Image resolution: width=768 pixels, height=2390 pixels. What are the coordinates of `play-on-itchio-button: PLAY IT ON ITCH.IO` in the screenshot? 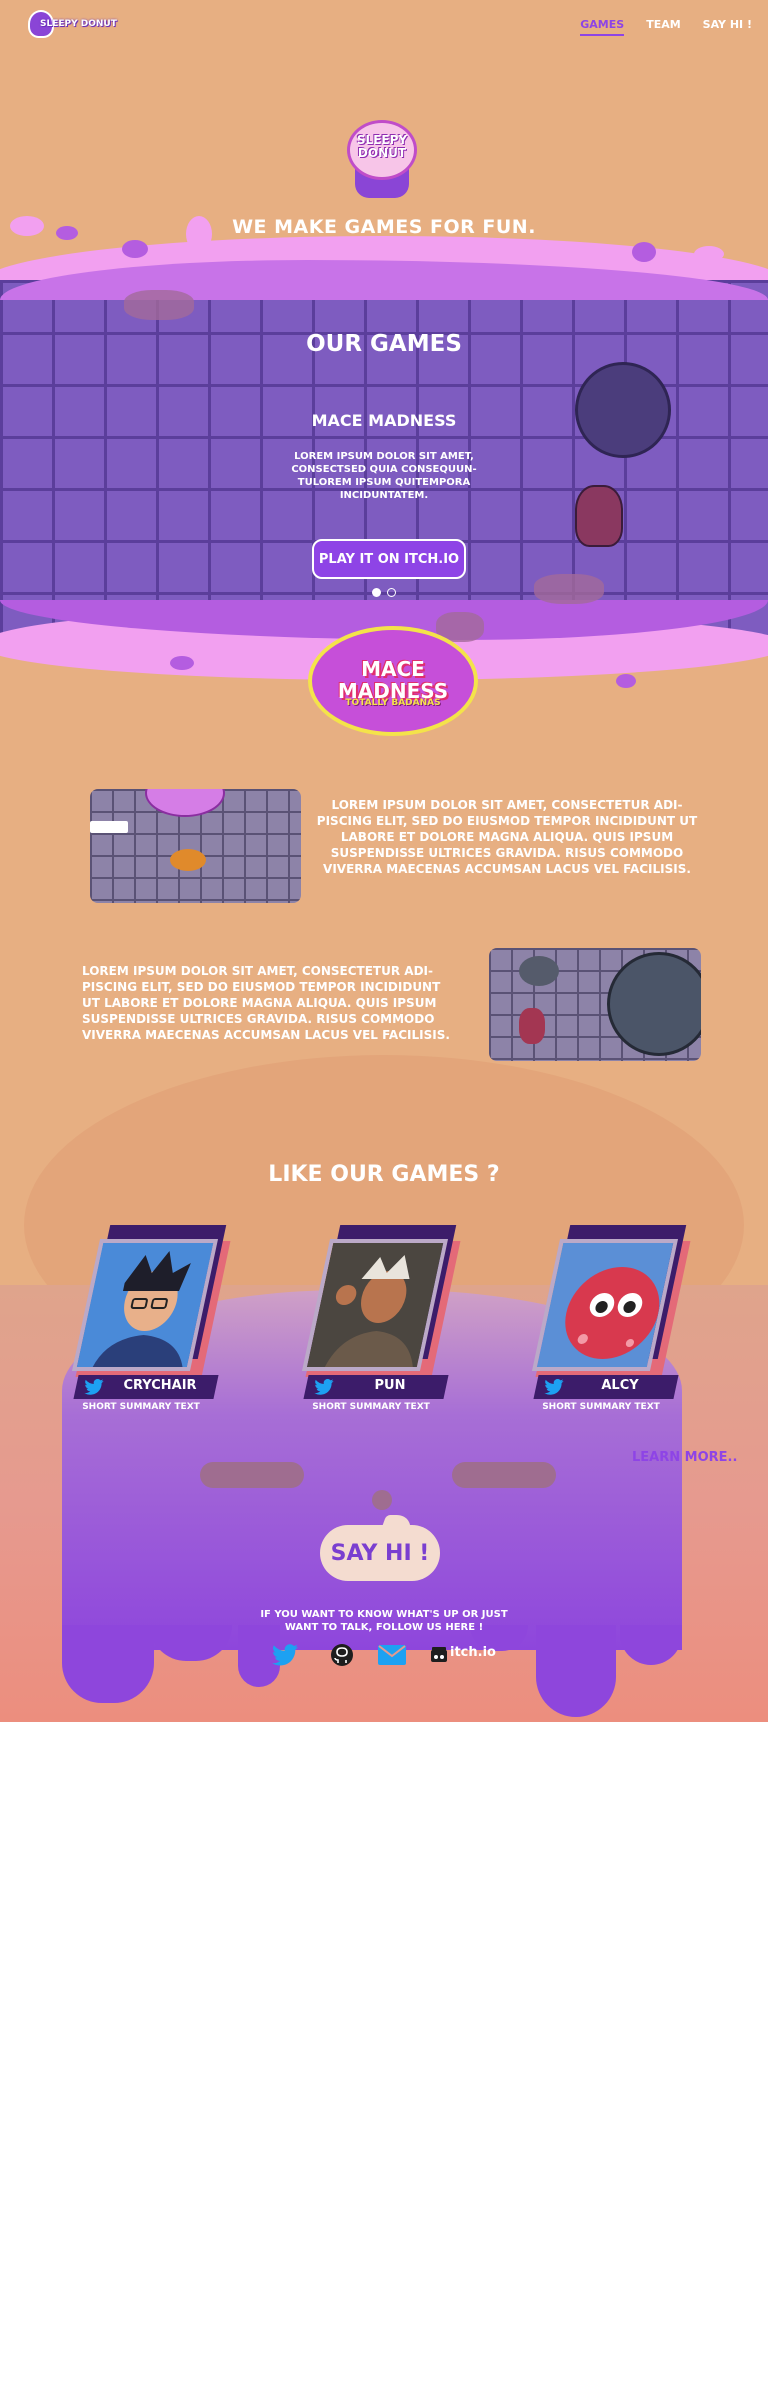 It's located at (389, 559).